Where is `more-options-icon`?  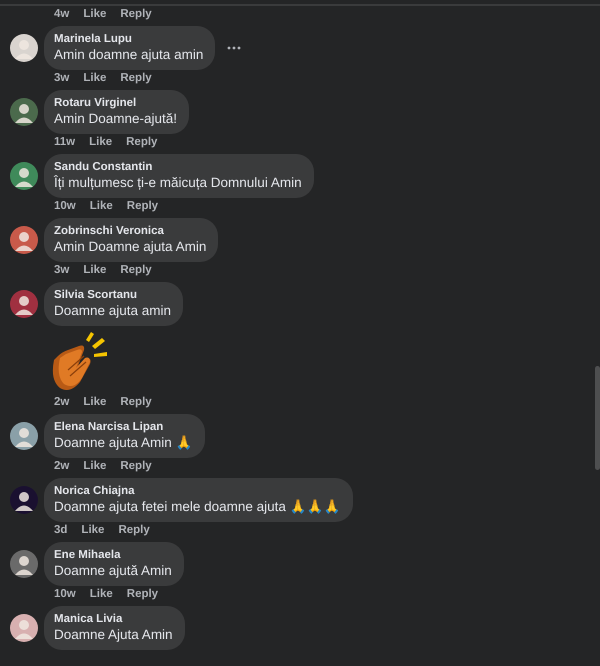
more-options-icon is located at coordinates (234, 48).